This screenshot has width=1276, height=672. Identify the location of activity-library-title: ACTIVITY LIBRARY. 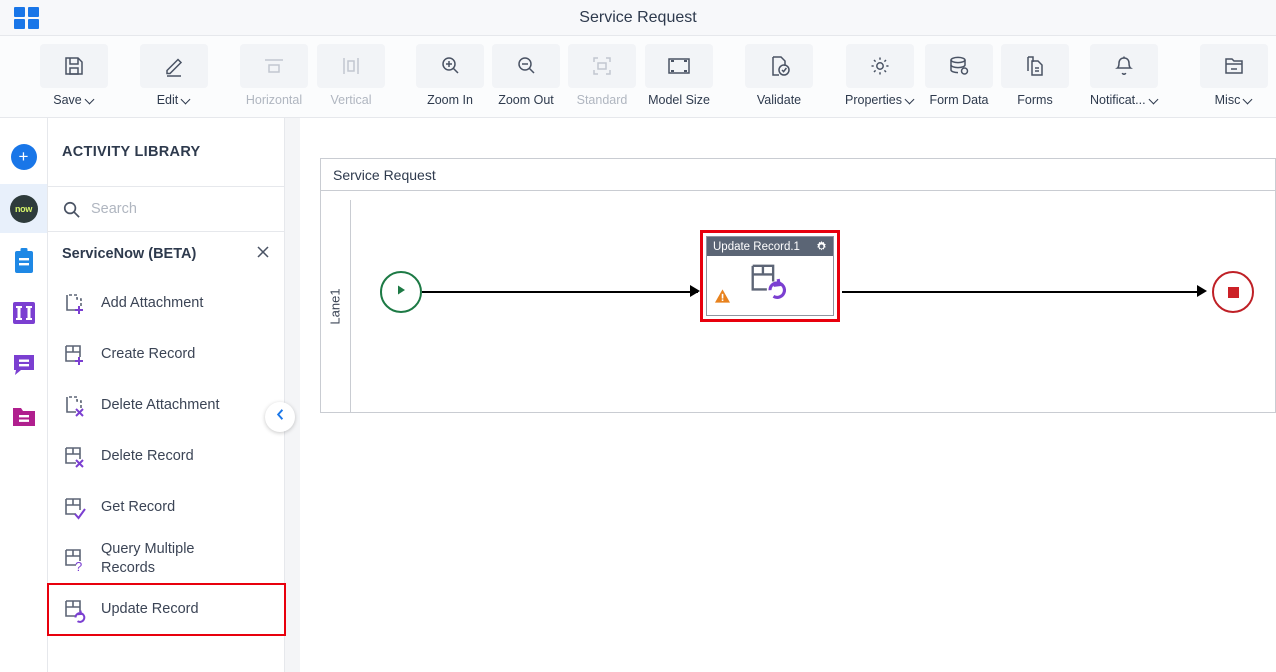
(131, 152).